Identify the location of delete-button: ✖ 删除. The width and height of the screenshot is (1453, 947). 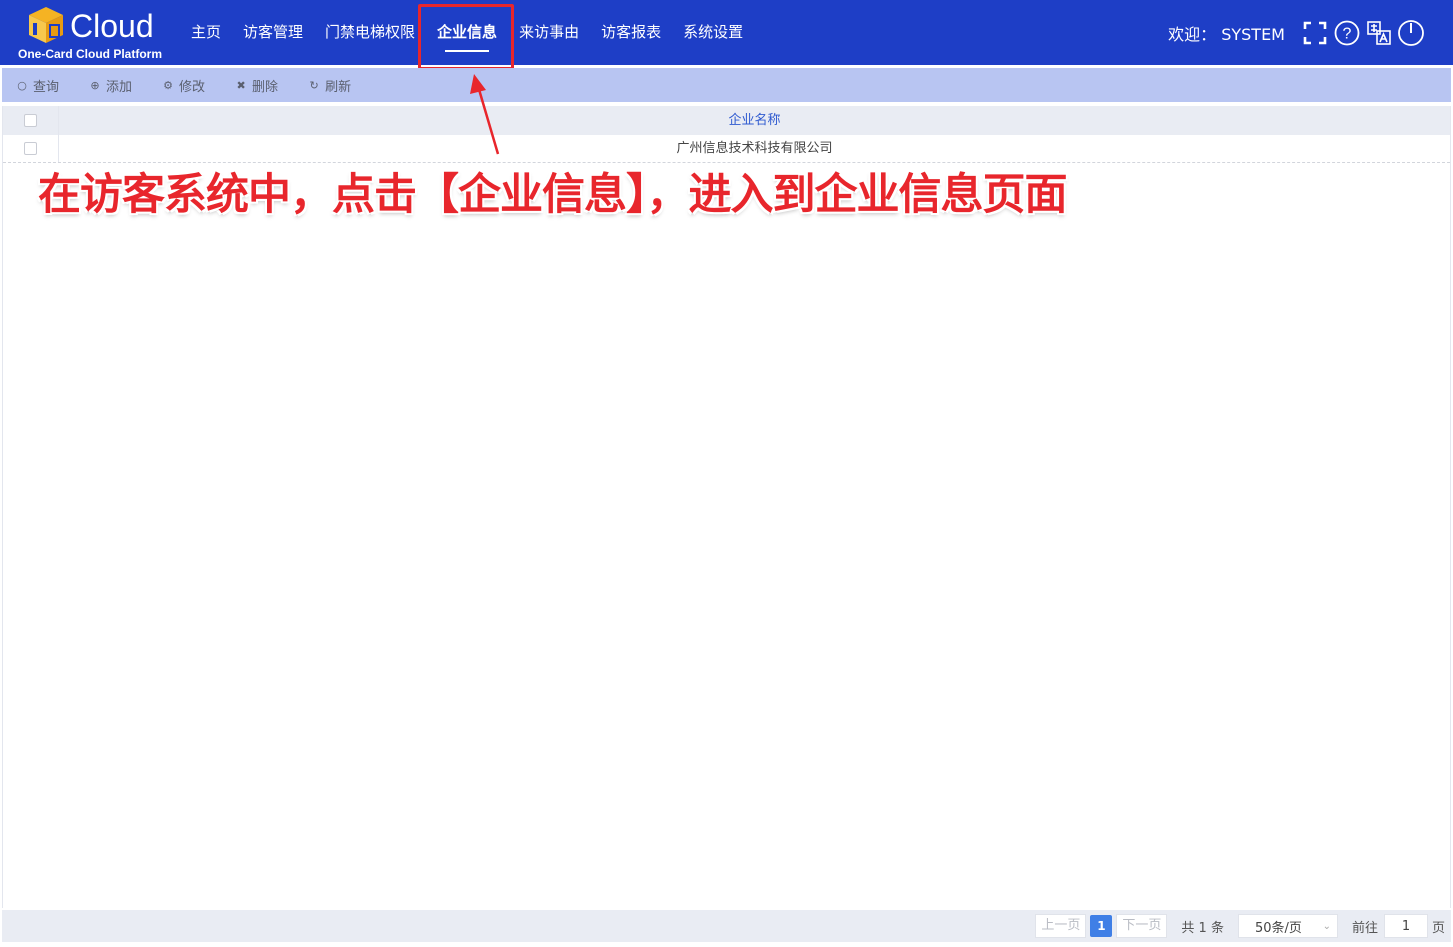
(256, 85).